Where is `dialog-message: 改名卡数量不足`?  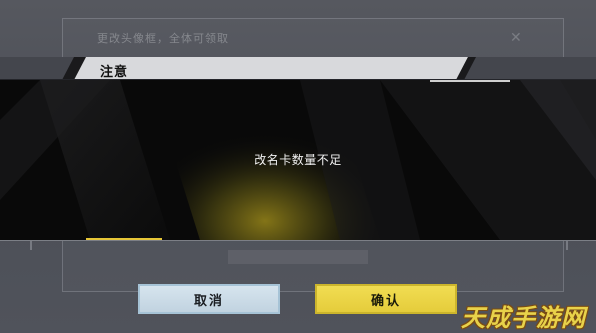
dialog-message: 改名卡数量不足 is located at coordinates (298, 160).